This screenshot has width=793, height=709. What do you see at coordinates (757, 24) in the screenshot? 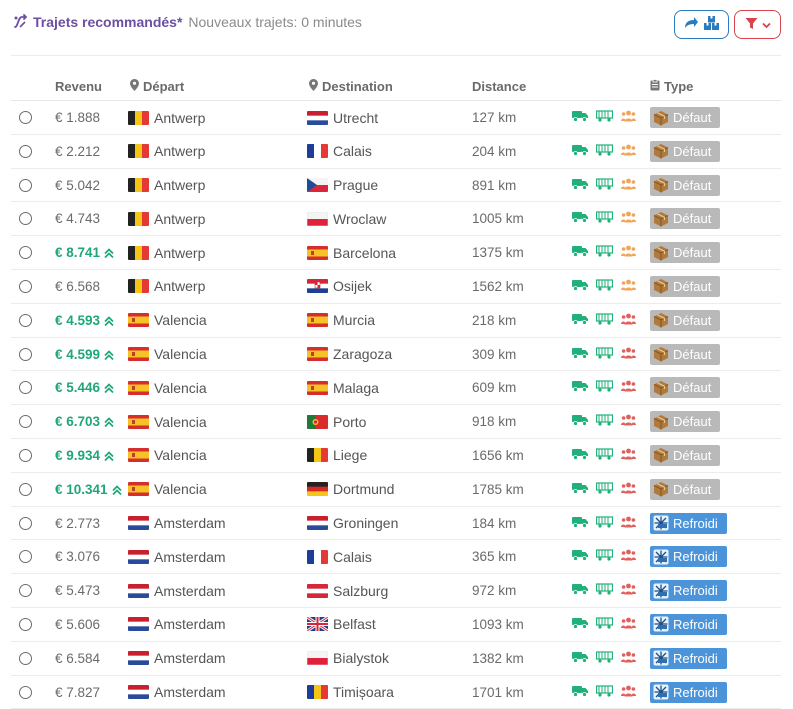
I see `filter-button` at bounding box center [757, 24].